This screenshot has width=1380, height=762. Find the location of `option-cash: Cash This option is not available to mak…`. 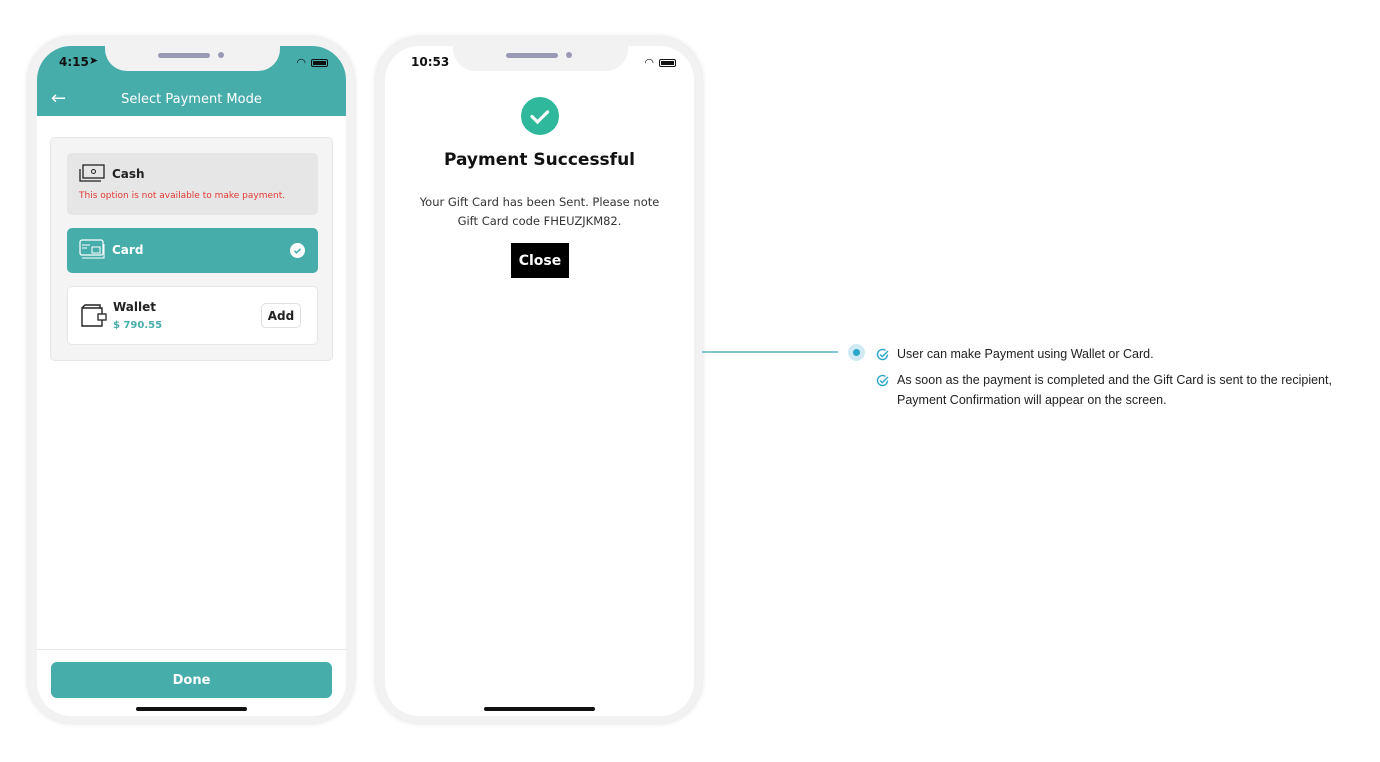

option-cash: Cash This option is not available to mak… is located at coordinates (192, 184).